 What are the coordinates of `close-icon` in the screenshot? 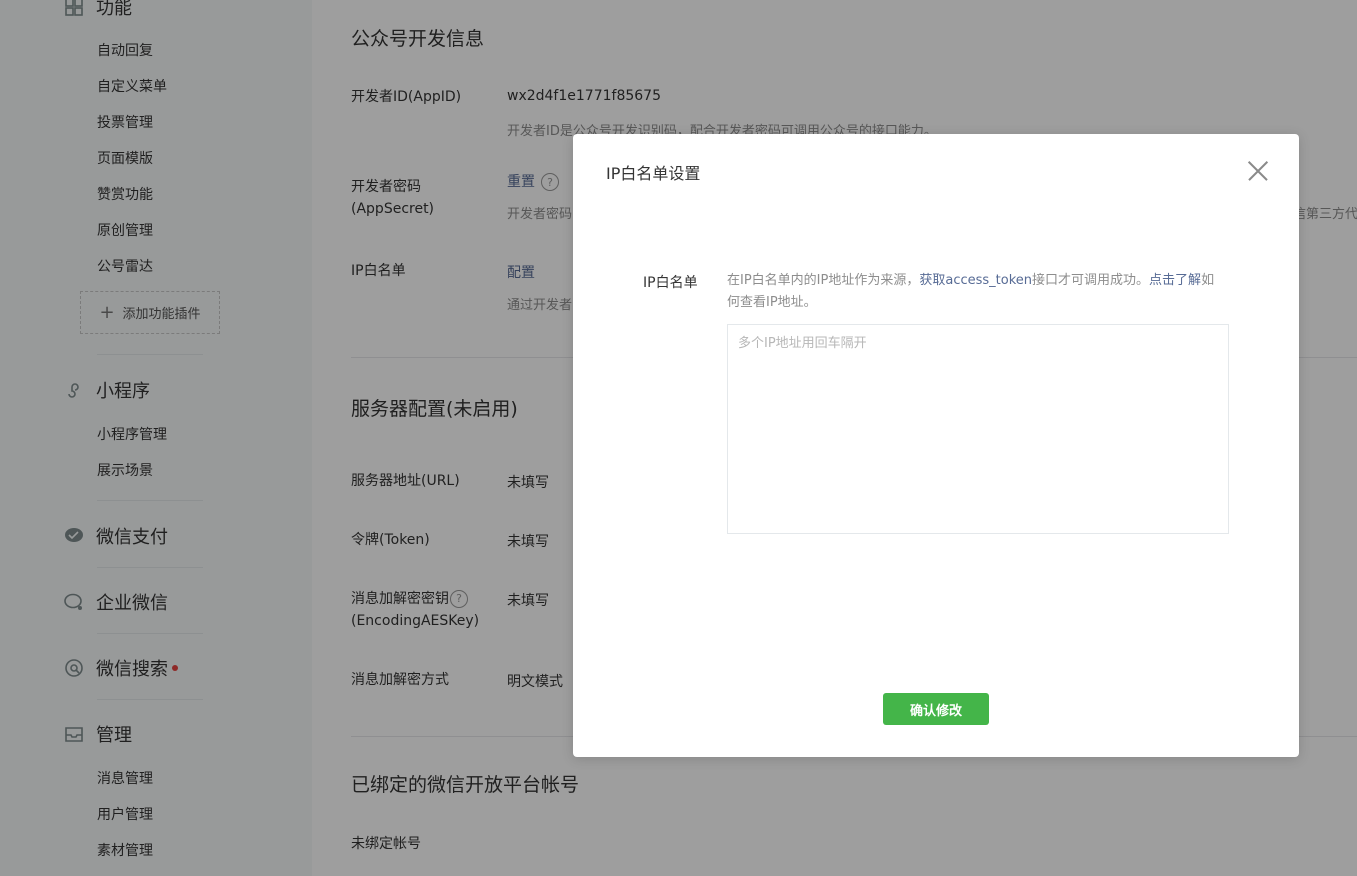 It's located at (1258, 171).